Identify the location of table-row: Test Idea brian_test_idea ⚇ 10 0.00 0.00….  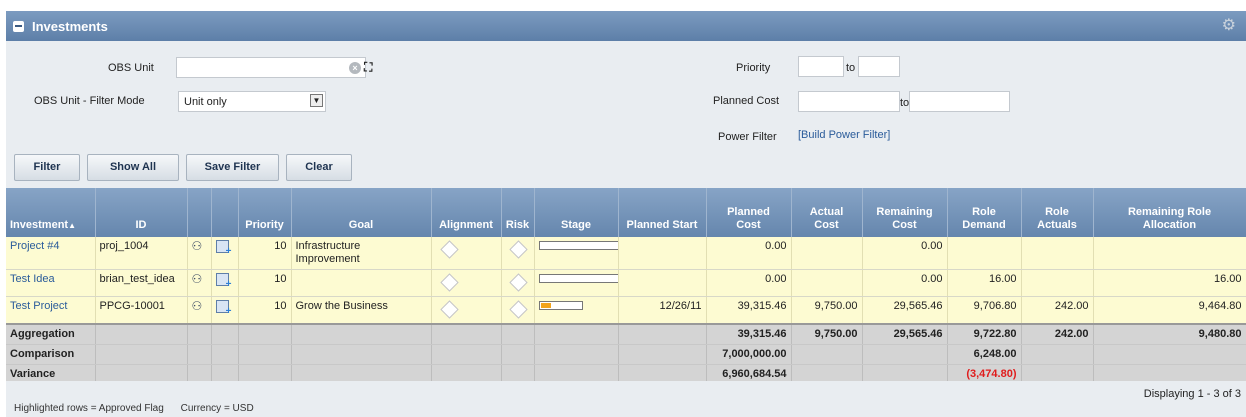
(626, 283).